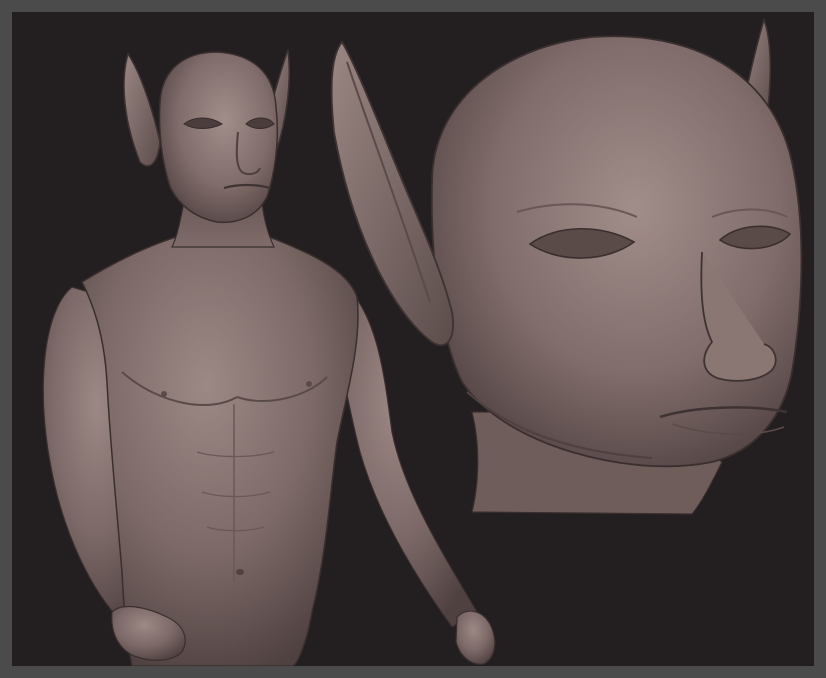 The image size is (826, 678). Describe the element at coordinates (142, 109) in the screenshot. I see `left-figure-ear-left` at that location.